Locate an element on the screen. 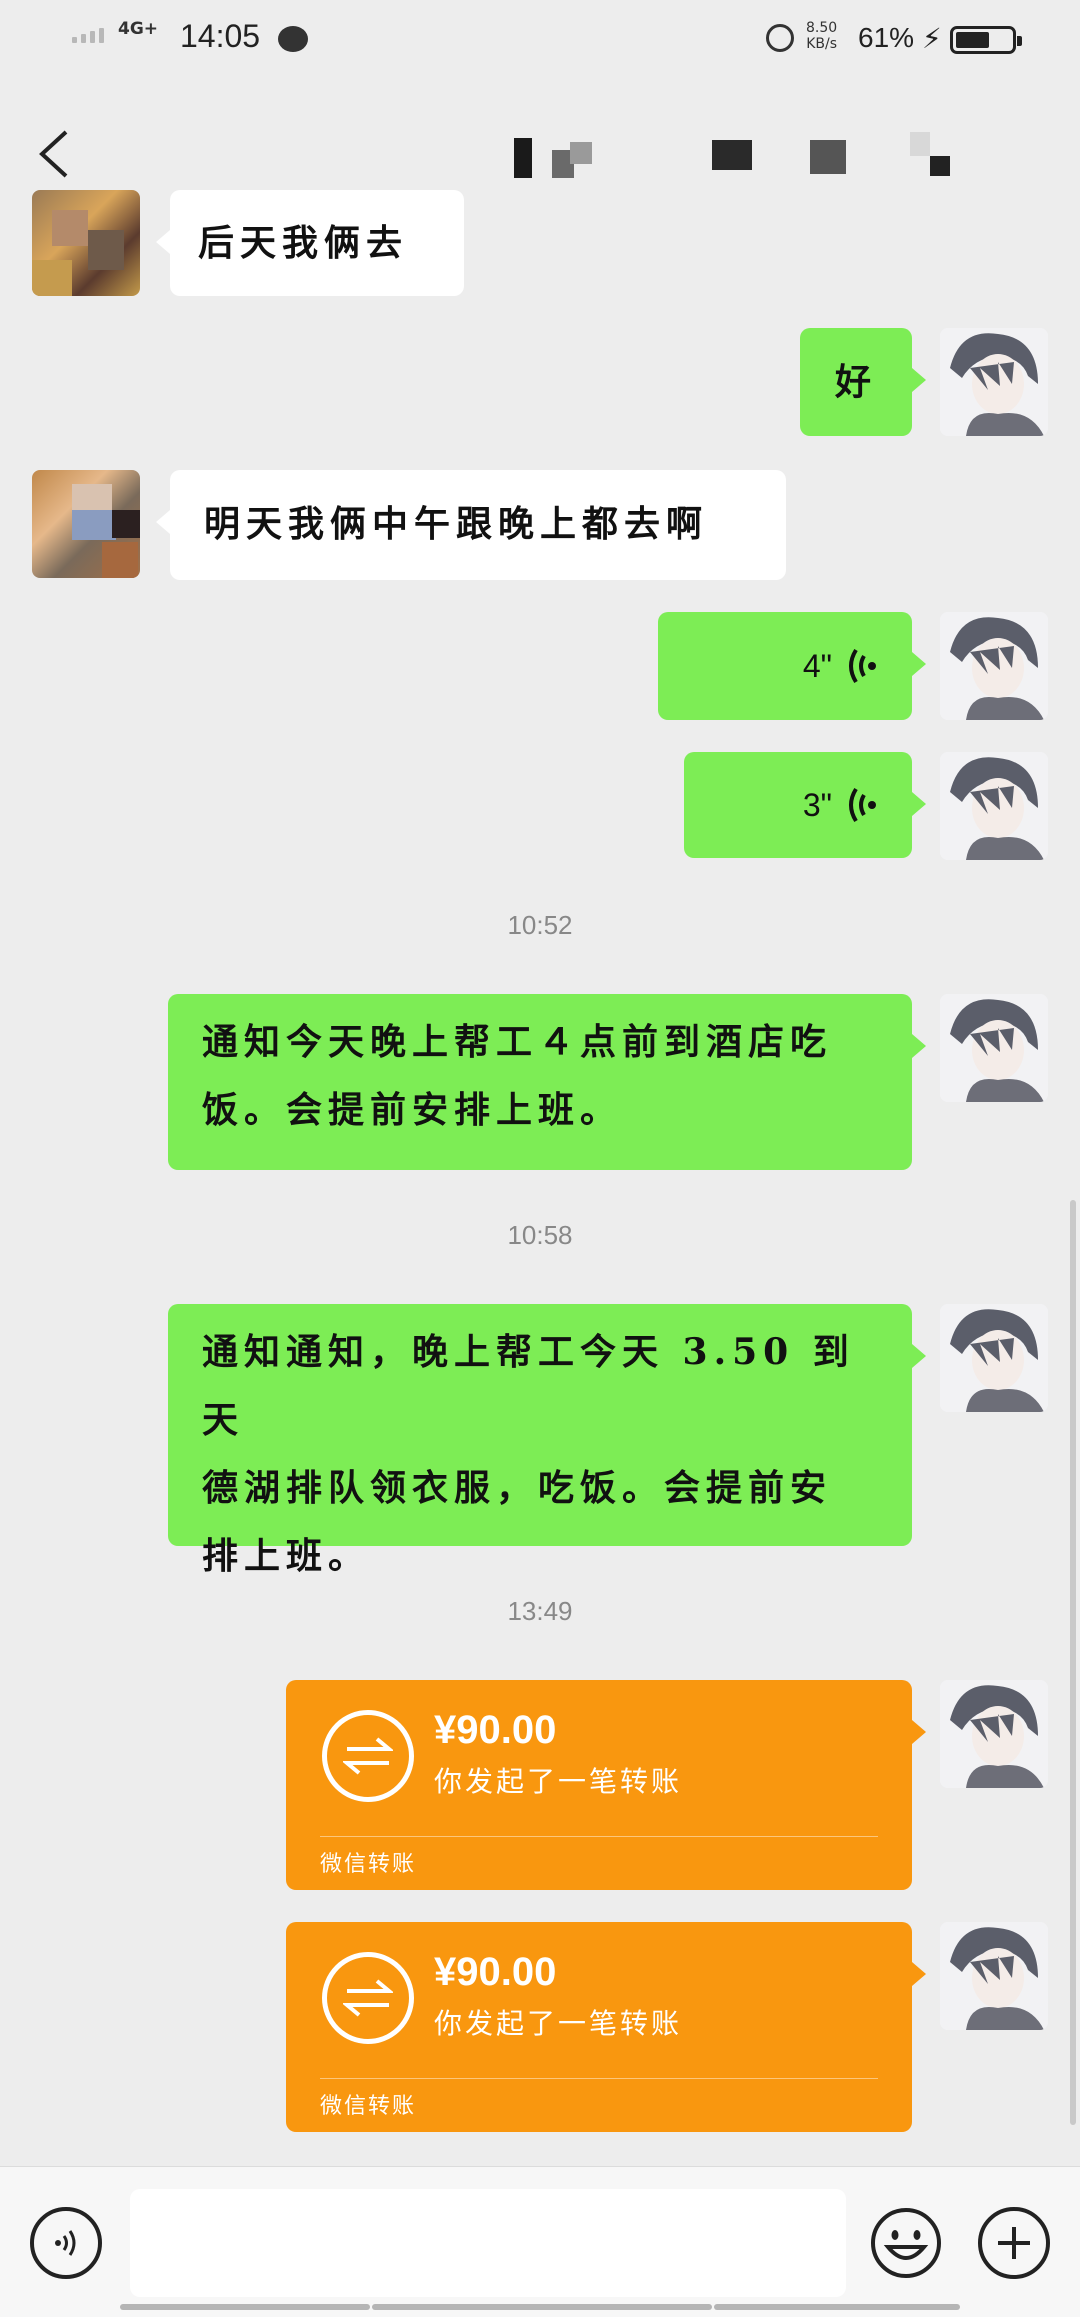 This screenshot has height=2317, width=1080. chevron-left-icon is located at coordinates (54, 154).